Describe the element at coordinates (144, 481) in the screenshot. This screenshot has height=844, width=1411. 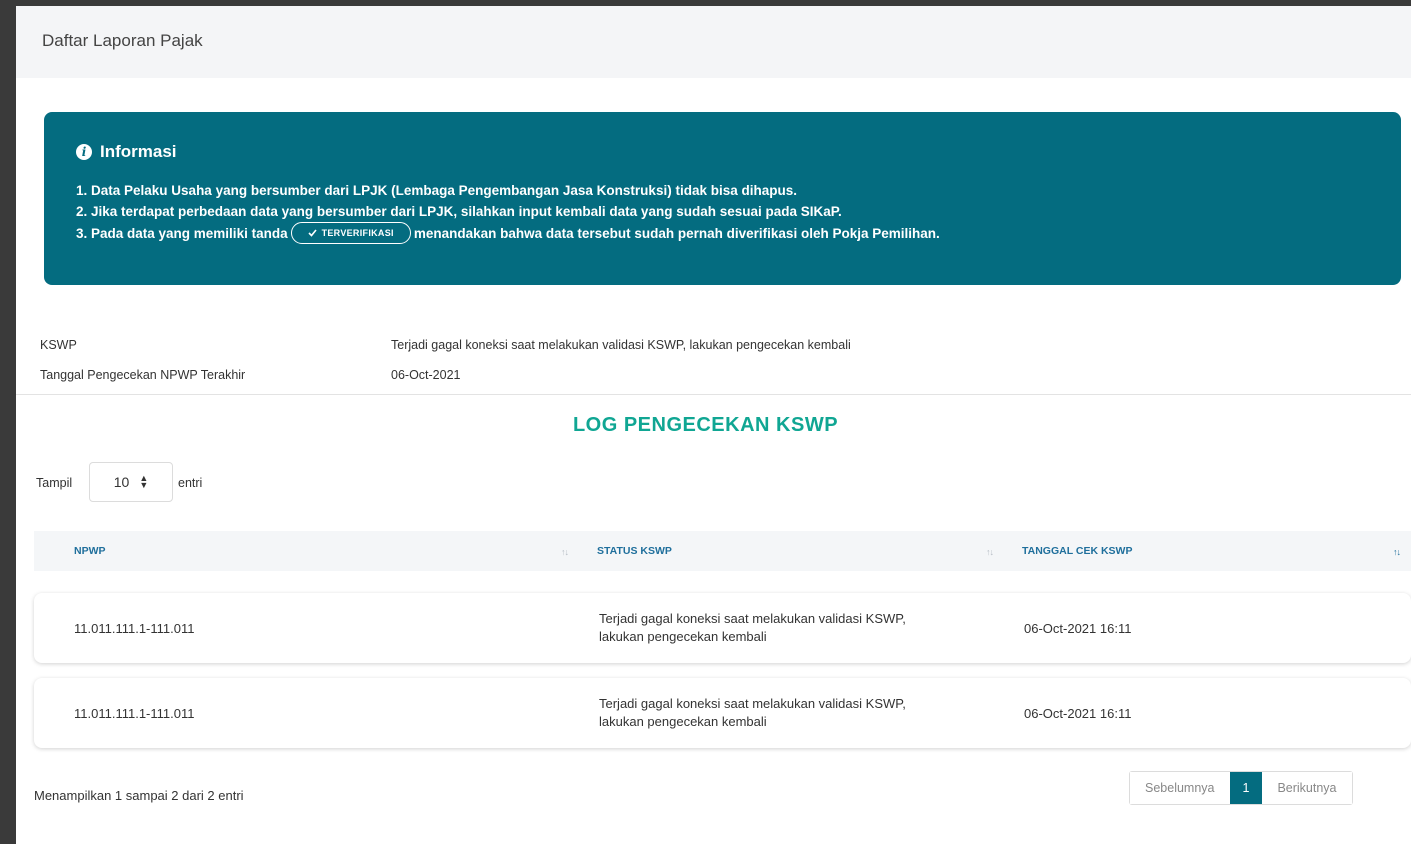
I see `select-arrows-icon: ▲ ▼` at that location.